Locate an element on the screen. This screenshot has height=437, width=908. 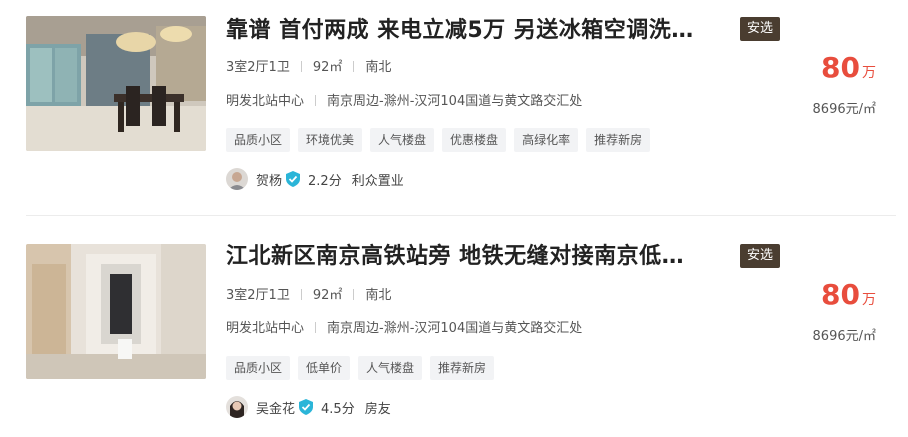
agent-company: 房友 is located at coordinates (377, 409).